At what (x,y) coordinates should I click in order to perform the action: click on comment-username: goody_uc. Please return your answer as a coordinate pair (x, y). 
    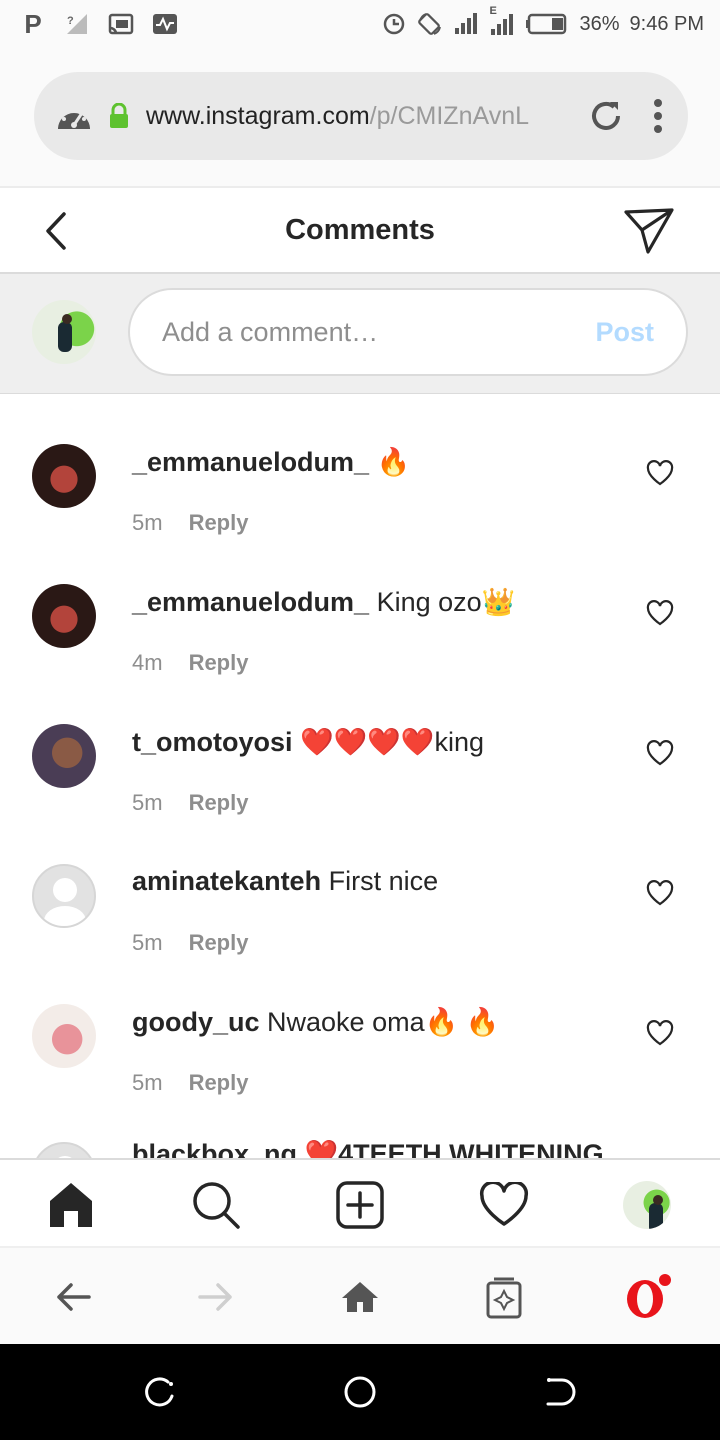
    Looking at the image, I should click on (196, 1022).